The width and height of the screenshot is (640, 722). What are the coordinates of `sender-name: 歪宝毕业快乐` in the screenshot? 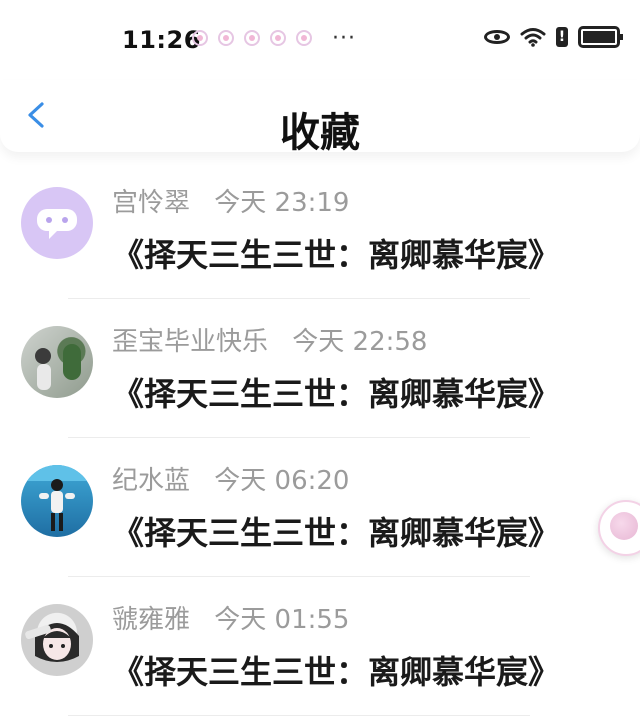 It's located at (190, 342).